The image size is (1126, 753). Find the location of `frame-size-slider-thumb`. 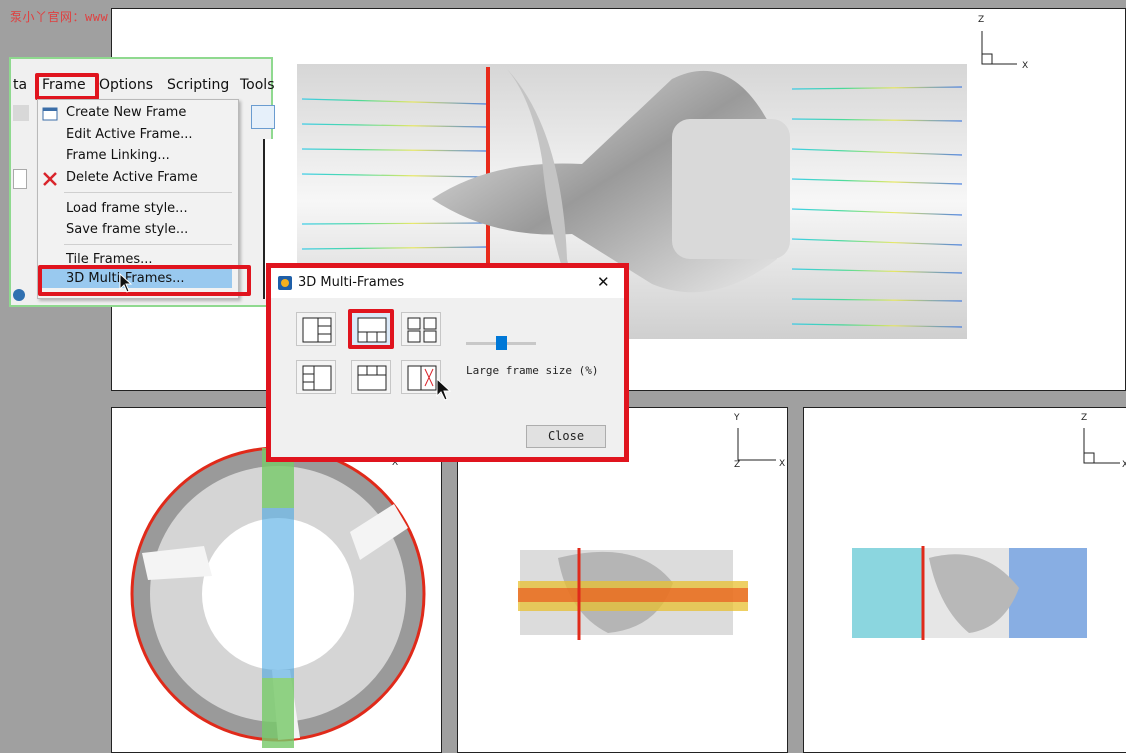

frame-size-slider-thumb is located at coordinates (501, 343).